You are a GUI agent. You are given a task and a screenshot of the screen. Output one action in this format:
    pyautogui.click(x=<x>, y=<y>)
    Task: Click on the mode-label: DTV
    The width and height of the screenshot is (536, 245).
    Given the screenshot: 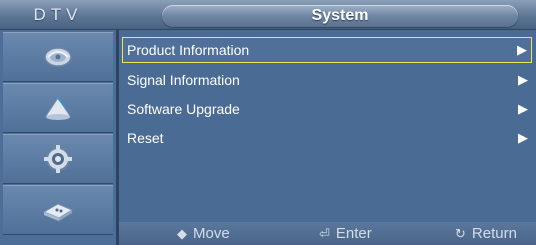 What is the action you would take?
    pyautogui.click(x=58, y=14)
    